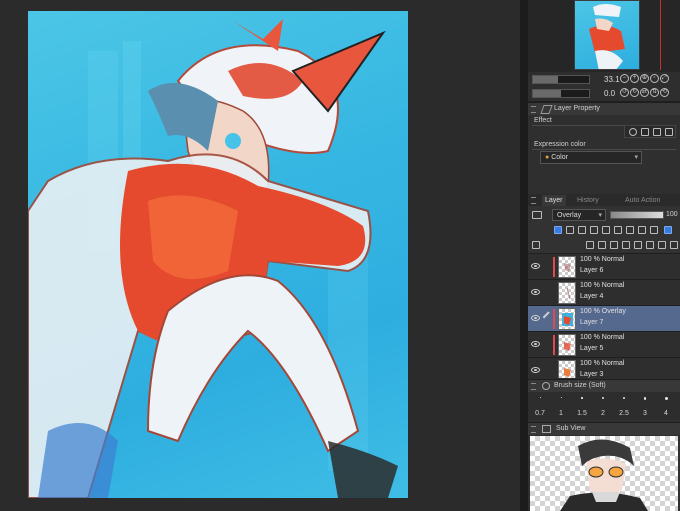 Image resolution: width=680 pixels, height=511 pixels. I want to click on opacity-value: 100, so click(672, 214).